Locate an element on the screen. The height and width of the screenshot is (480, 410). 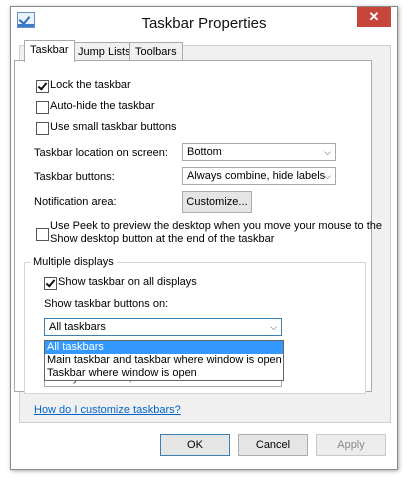
help-link: How do I customize taskbars? is located at coordinates (107, 410).